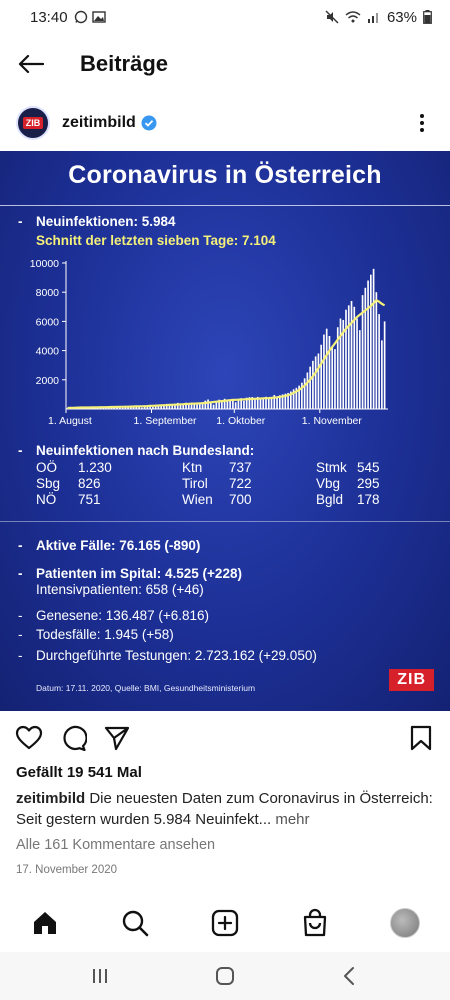 Image resolution: width=450 pixels, height=1000 pixels. I want to click on state-name: Vbg, so click(328, 483).